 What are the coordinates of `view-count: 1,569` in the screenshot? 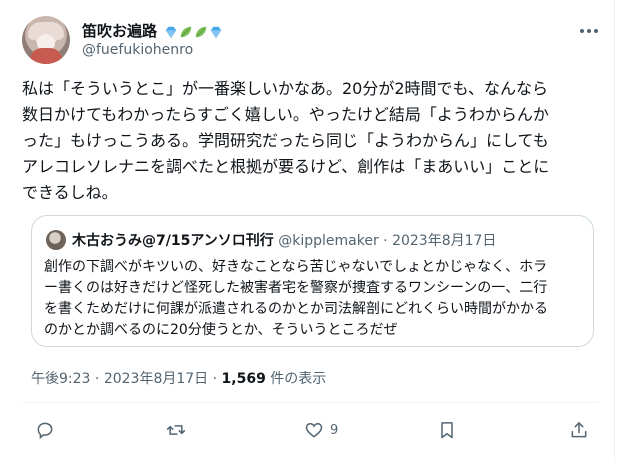 It's located at (243, 379).